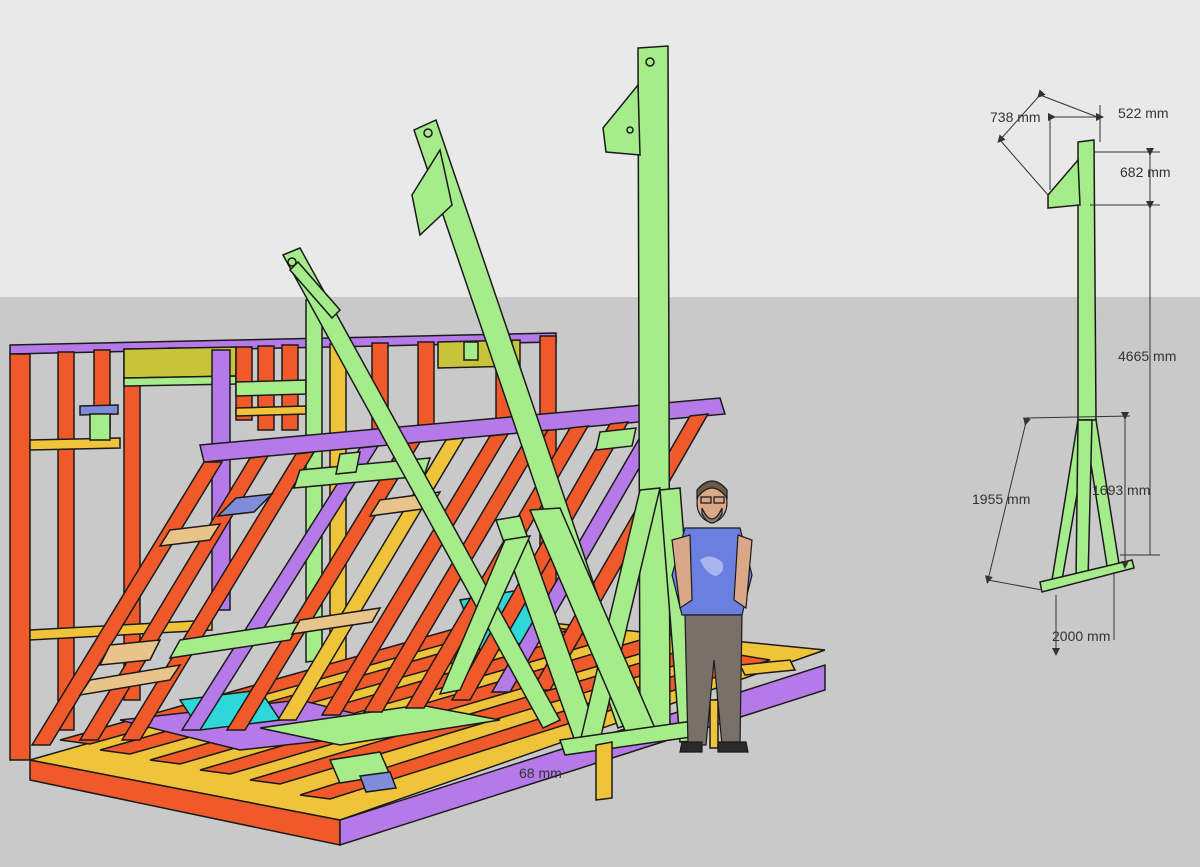 The width and height of the screenshot is (1200, 867). I want to click on dim-682: 682 mm, so click(1145, 172).